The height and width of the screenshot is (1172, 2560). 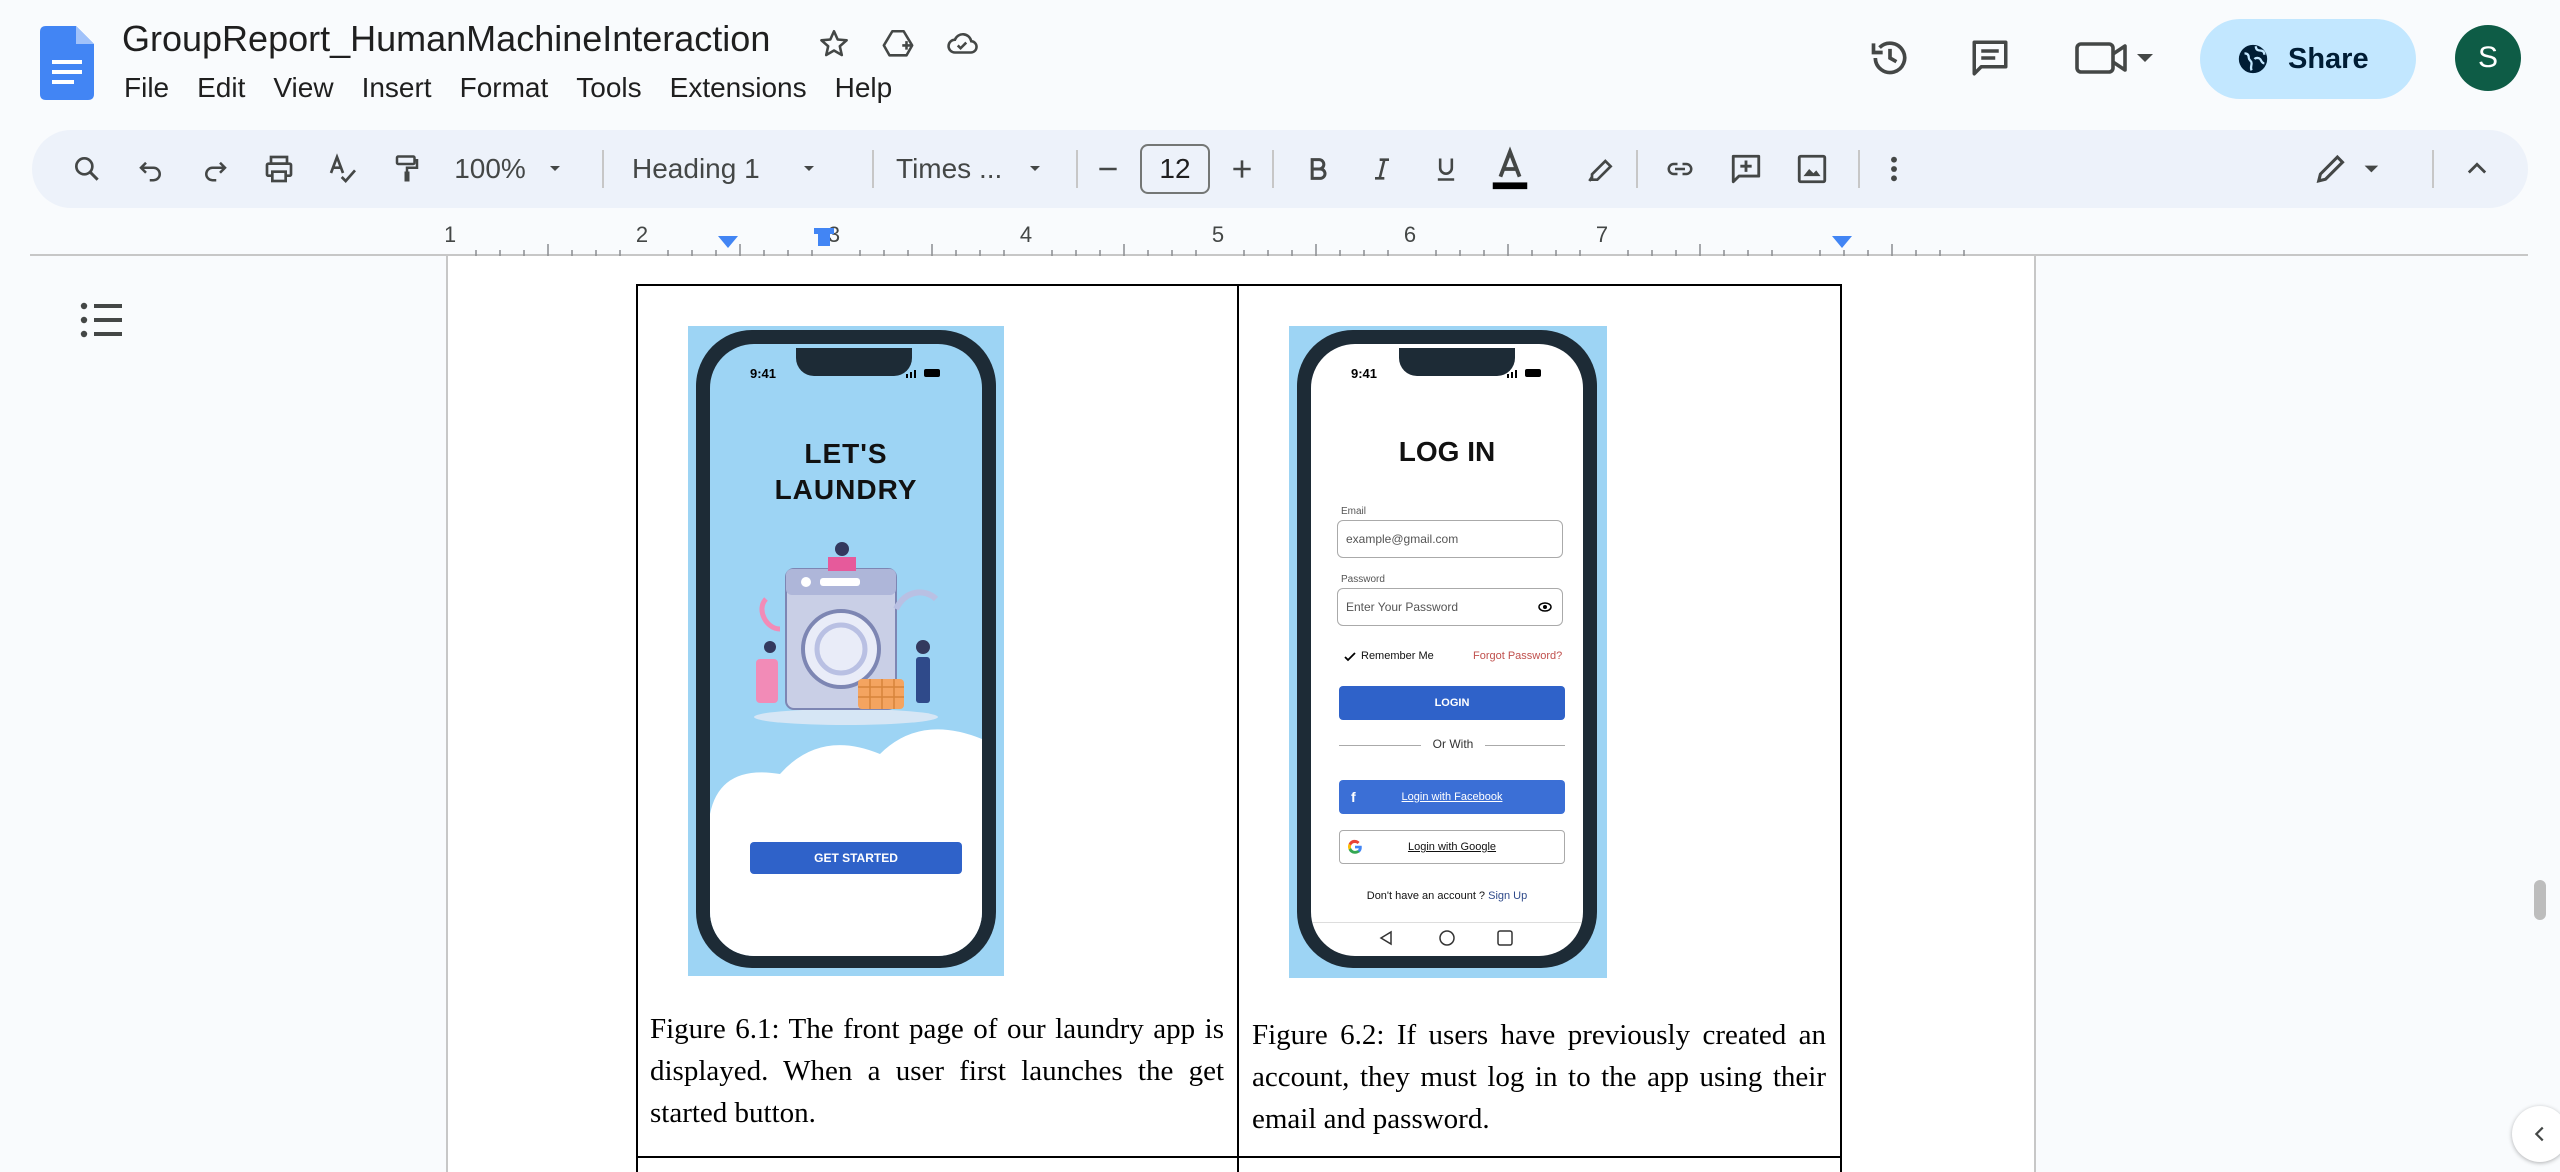 I want to click on facebook-login-label: Login with Facebook, so click(x=1452, y=797).